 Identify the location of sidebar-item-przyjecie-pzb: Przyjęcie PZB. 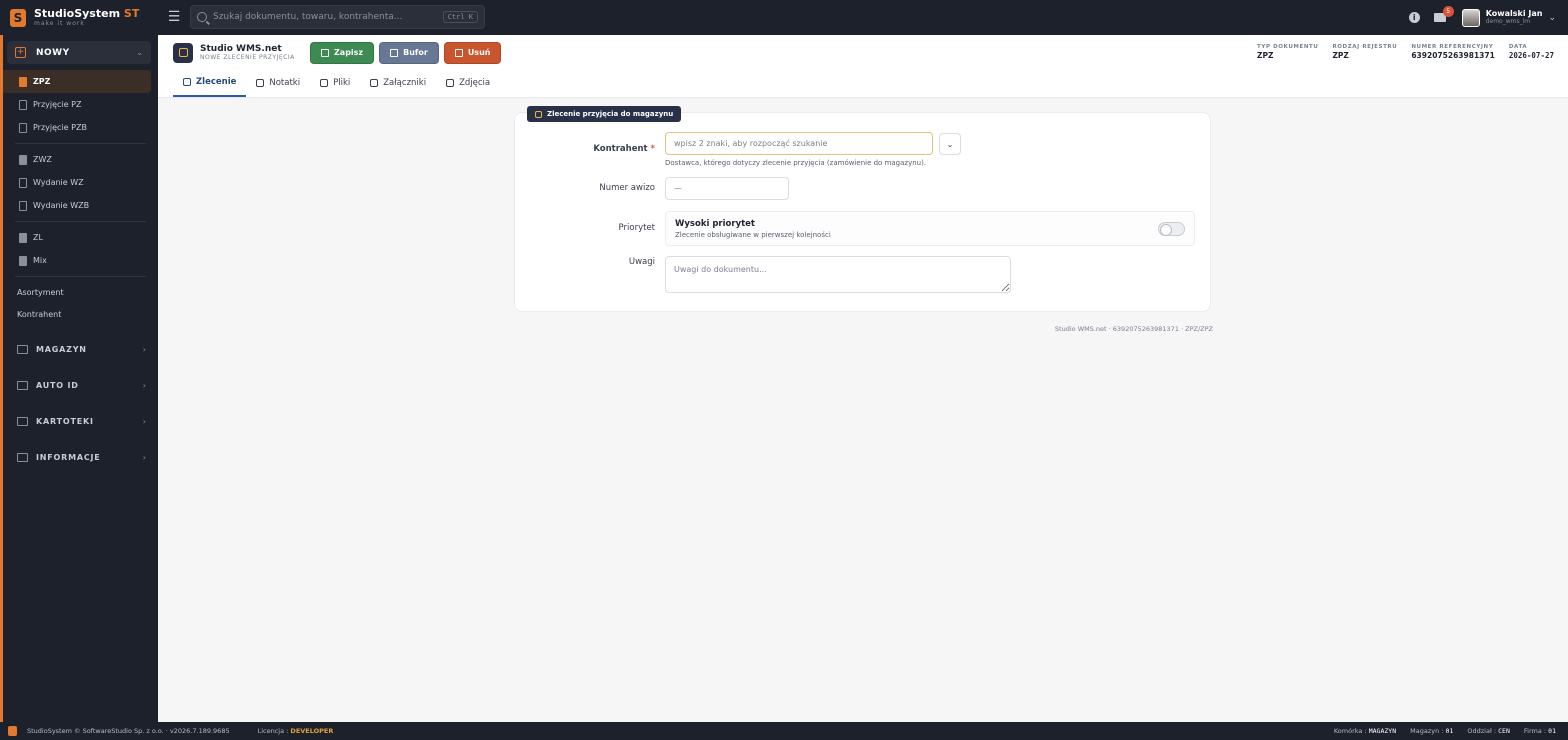
(77, 127).